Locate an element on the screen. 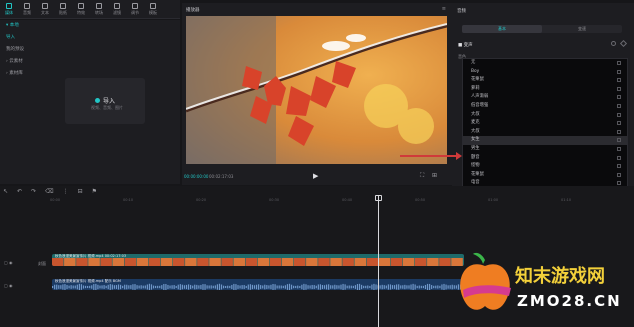 This screenshot has height=327, width=634. voice-option: 女生 is located at coordinates (545, 140).